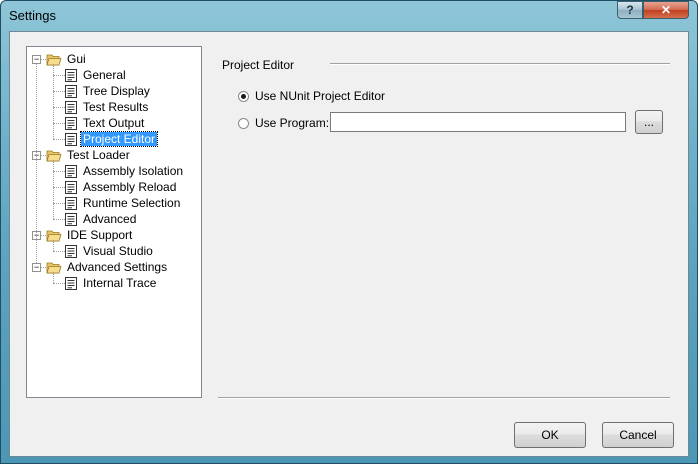 The height and width of the screenshot is (464, 698). I want to click on tree-group-label: Gui, so click(76, 59).